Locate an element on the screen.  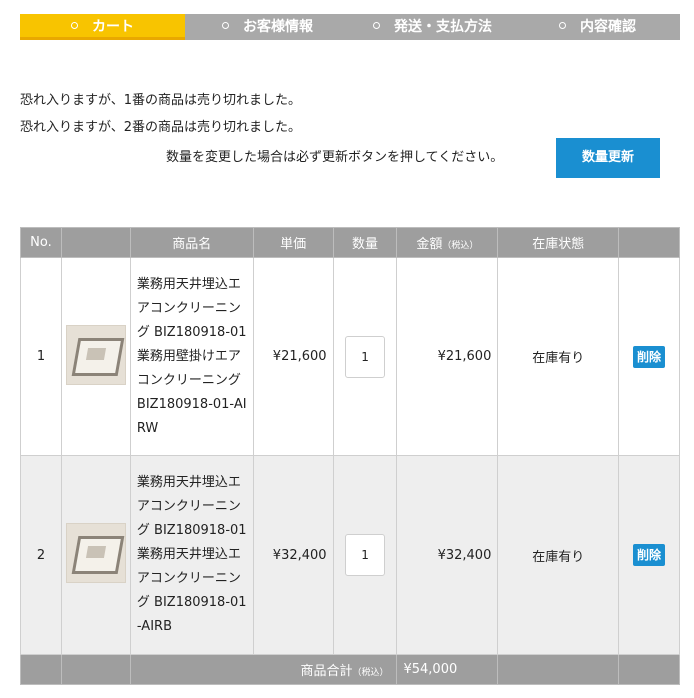
step-confirm: 内容確認 is located at coordinates (597, 27).